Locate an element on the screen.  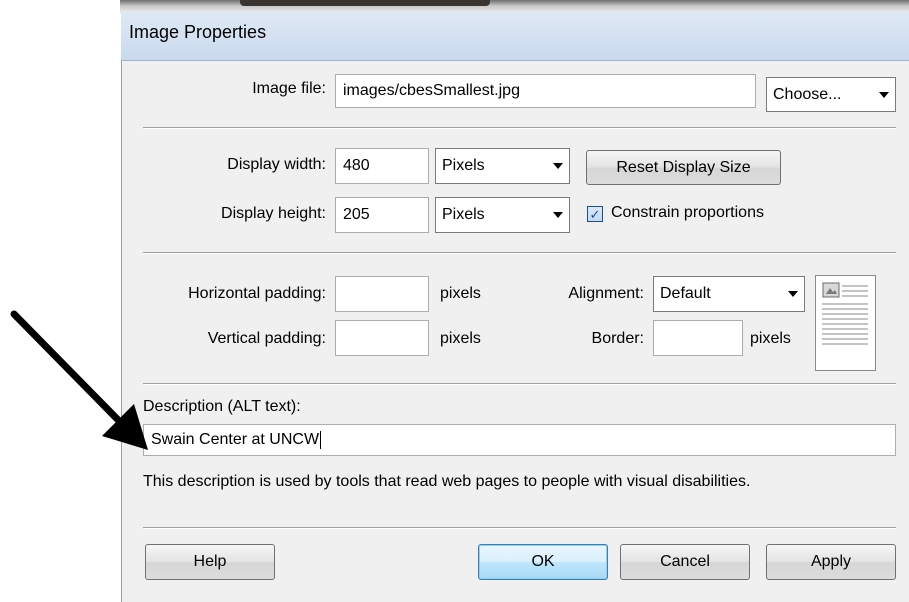
vertical-padding-unit: pixels is located at coordinates (460, 338).